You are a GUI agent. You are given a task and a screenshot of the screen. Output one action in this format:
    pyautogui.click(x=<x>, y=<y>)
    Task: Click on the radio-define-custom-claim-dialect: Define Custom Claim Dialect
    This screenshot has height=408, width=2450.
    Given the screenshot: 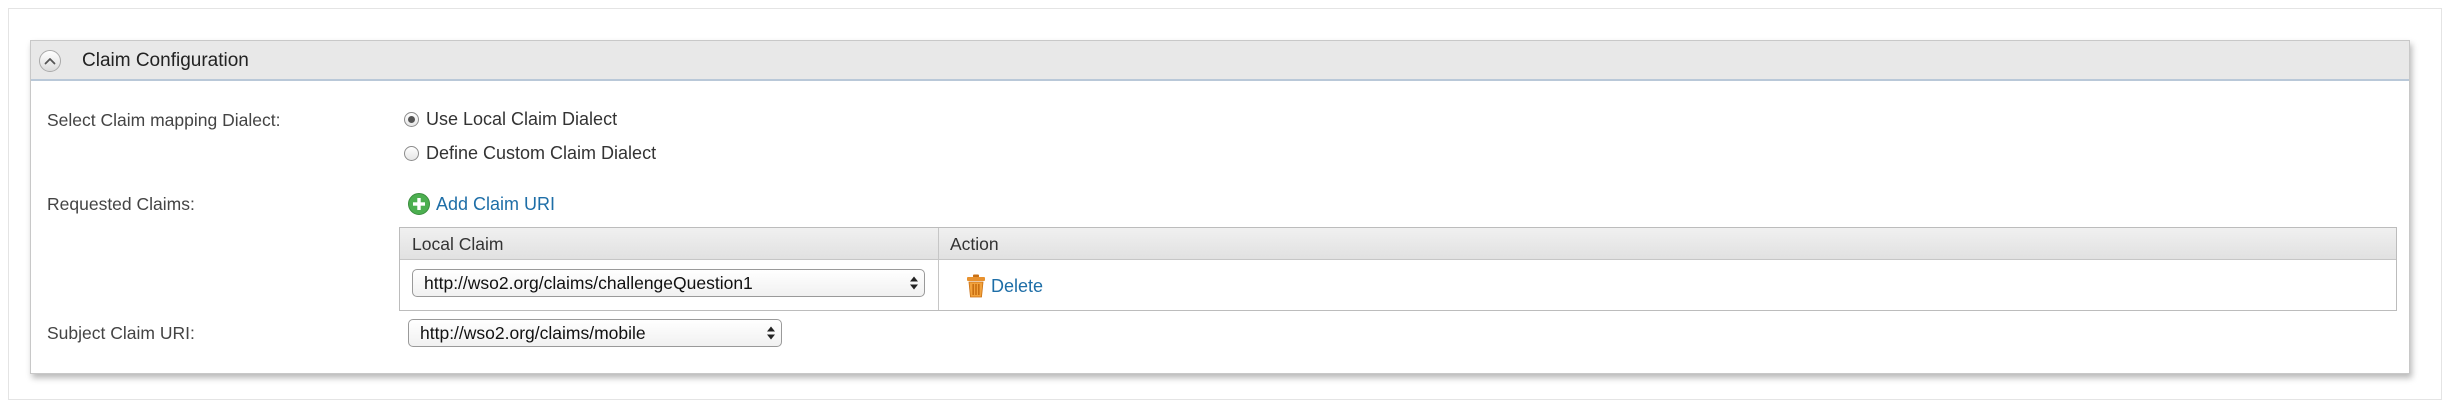 What is the action you would take?
    pyautogui.click(x=530, y=153)
    